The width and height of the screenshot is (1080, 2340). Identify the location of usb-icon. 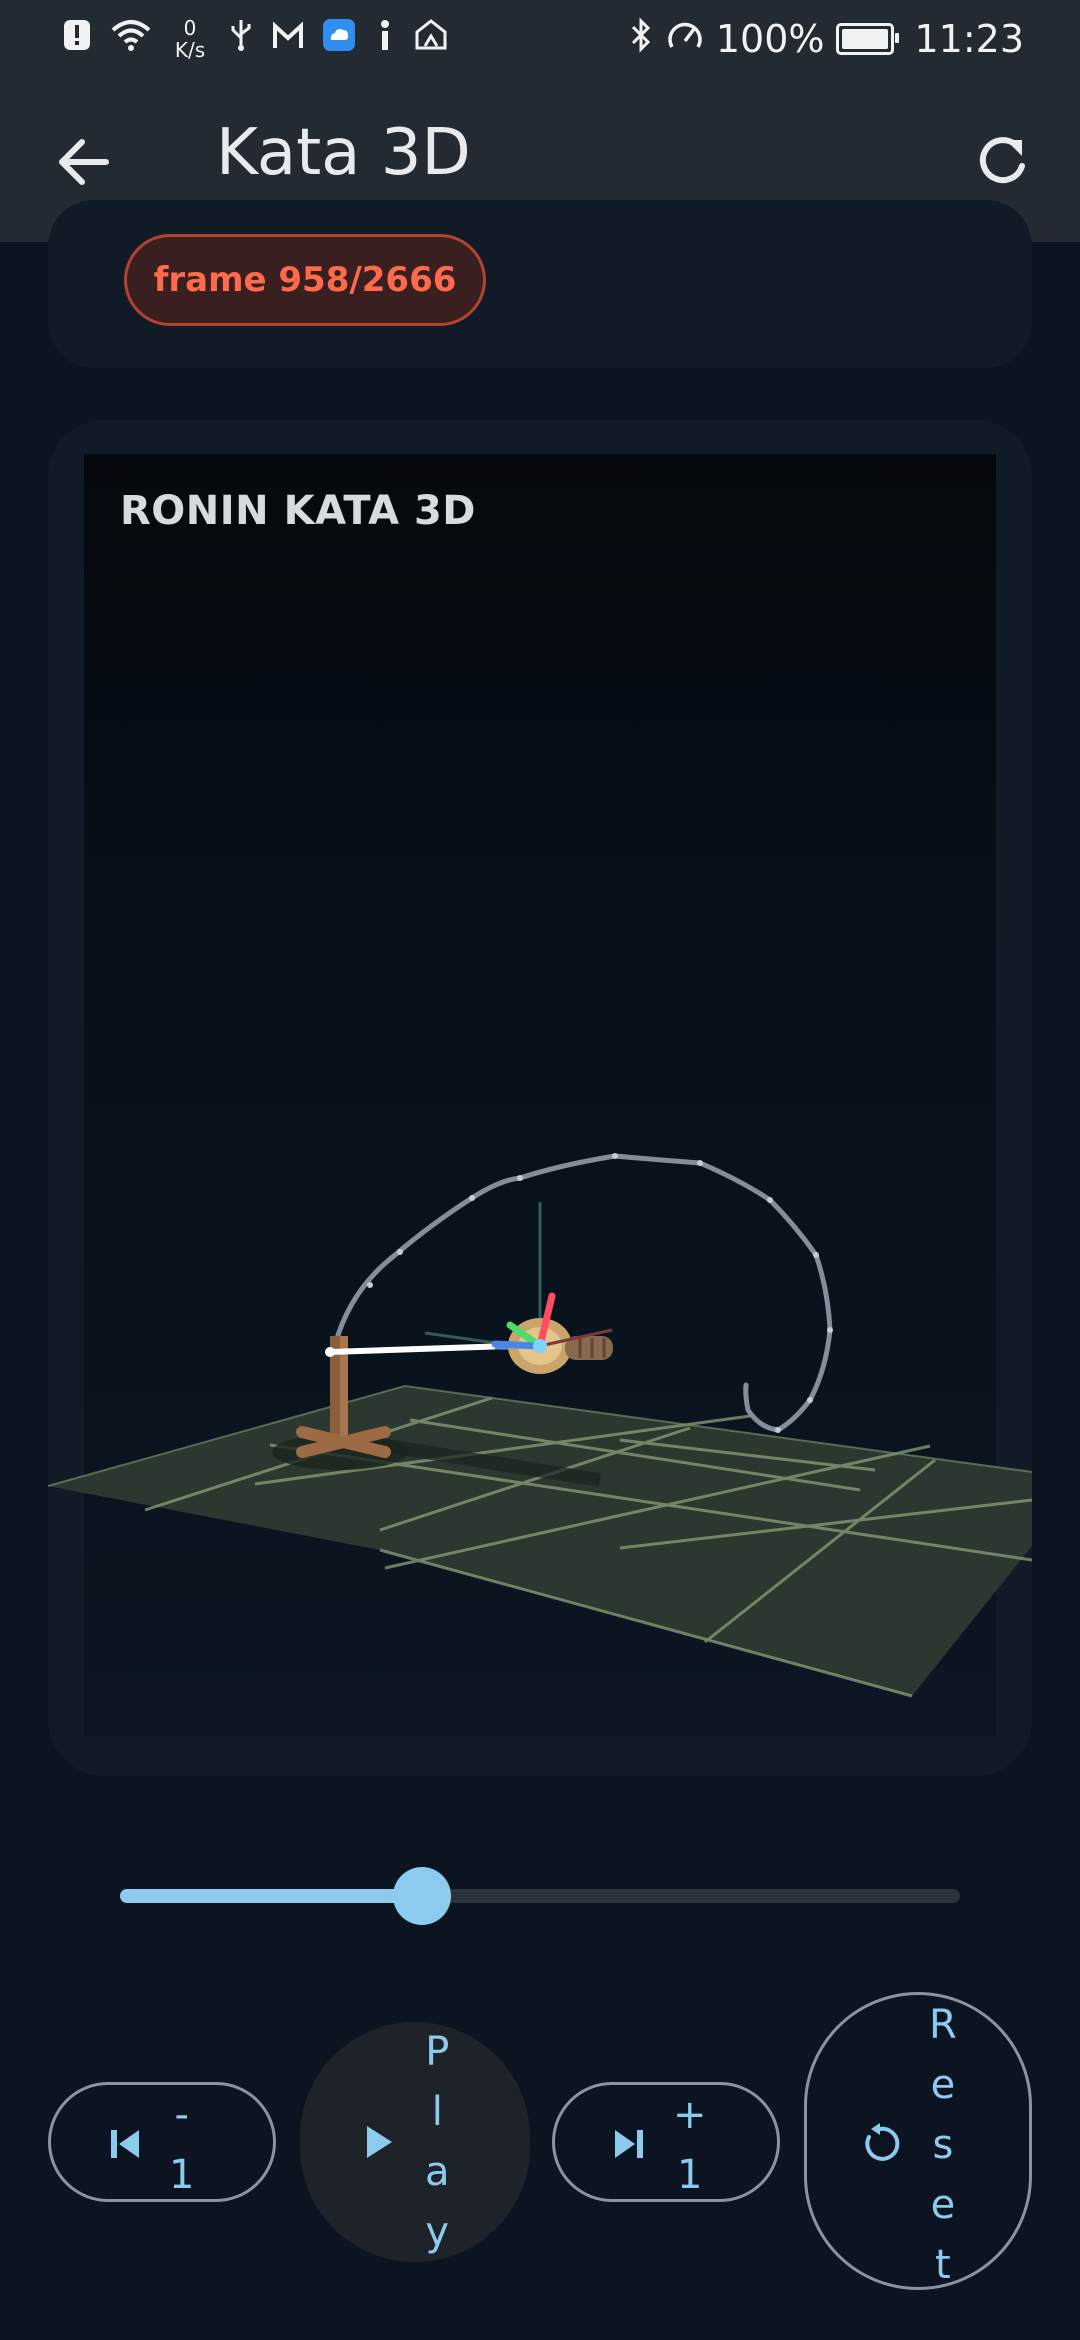
(241, 39).